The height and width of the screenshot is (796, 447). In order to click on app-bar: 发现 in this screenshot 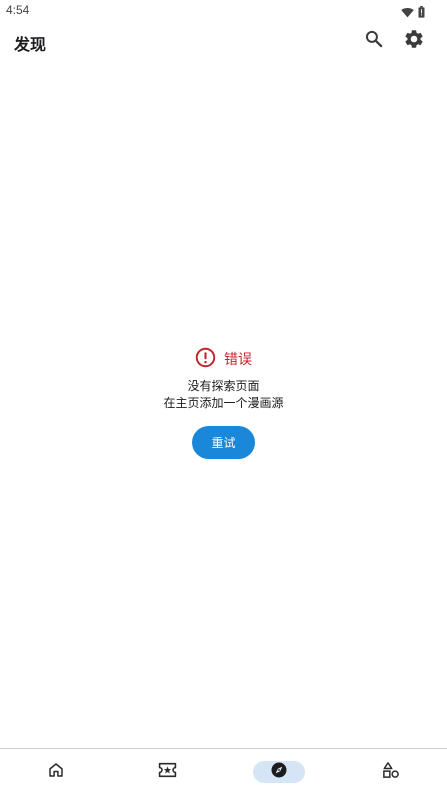, I will do `click(223, 42)`.